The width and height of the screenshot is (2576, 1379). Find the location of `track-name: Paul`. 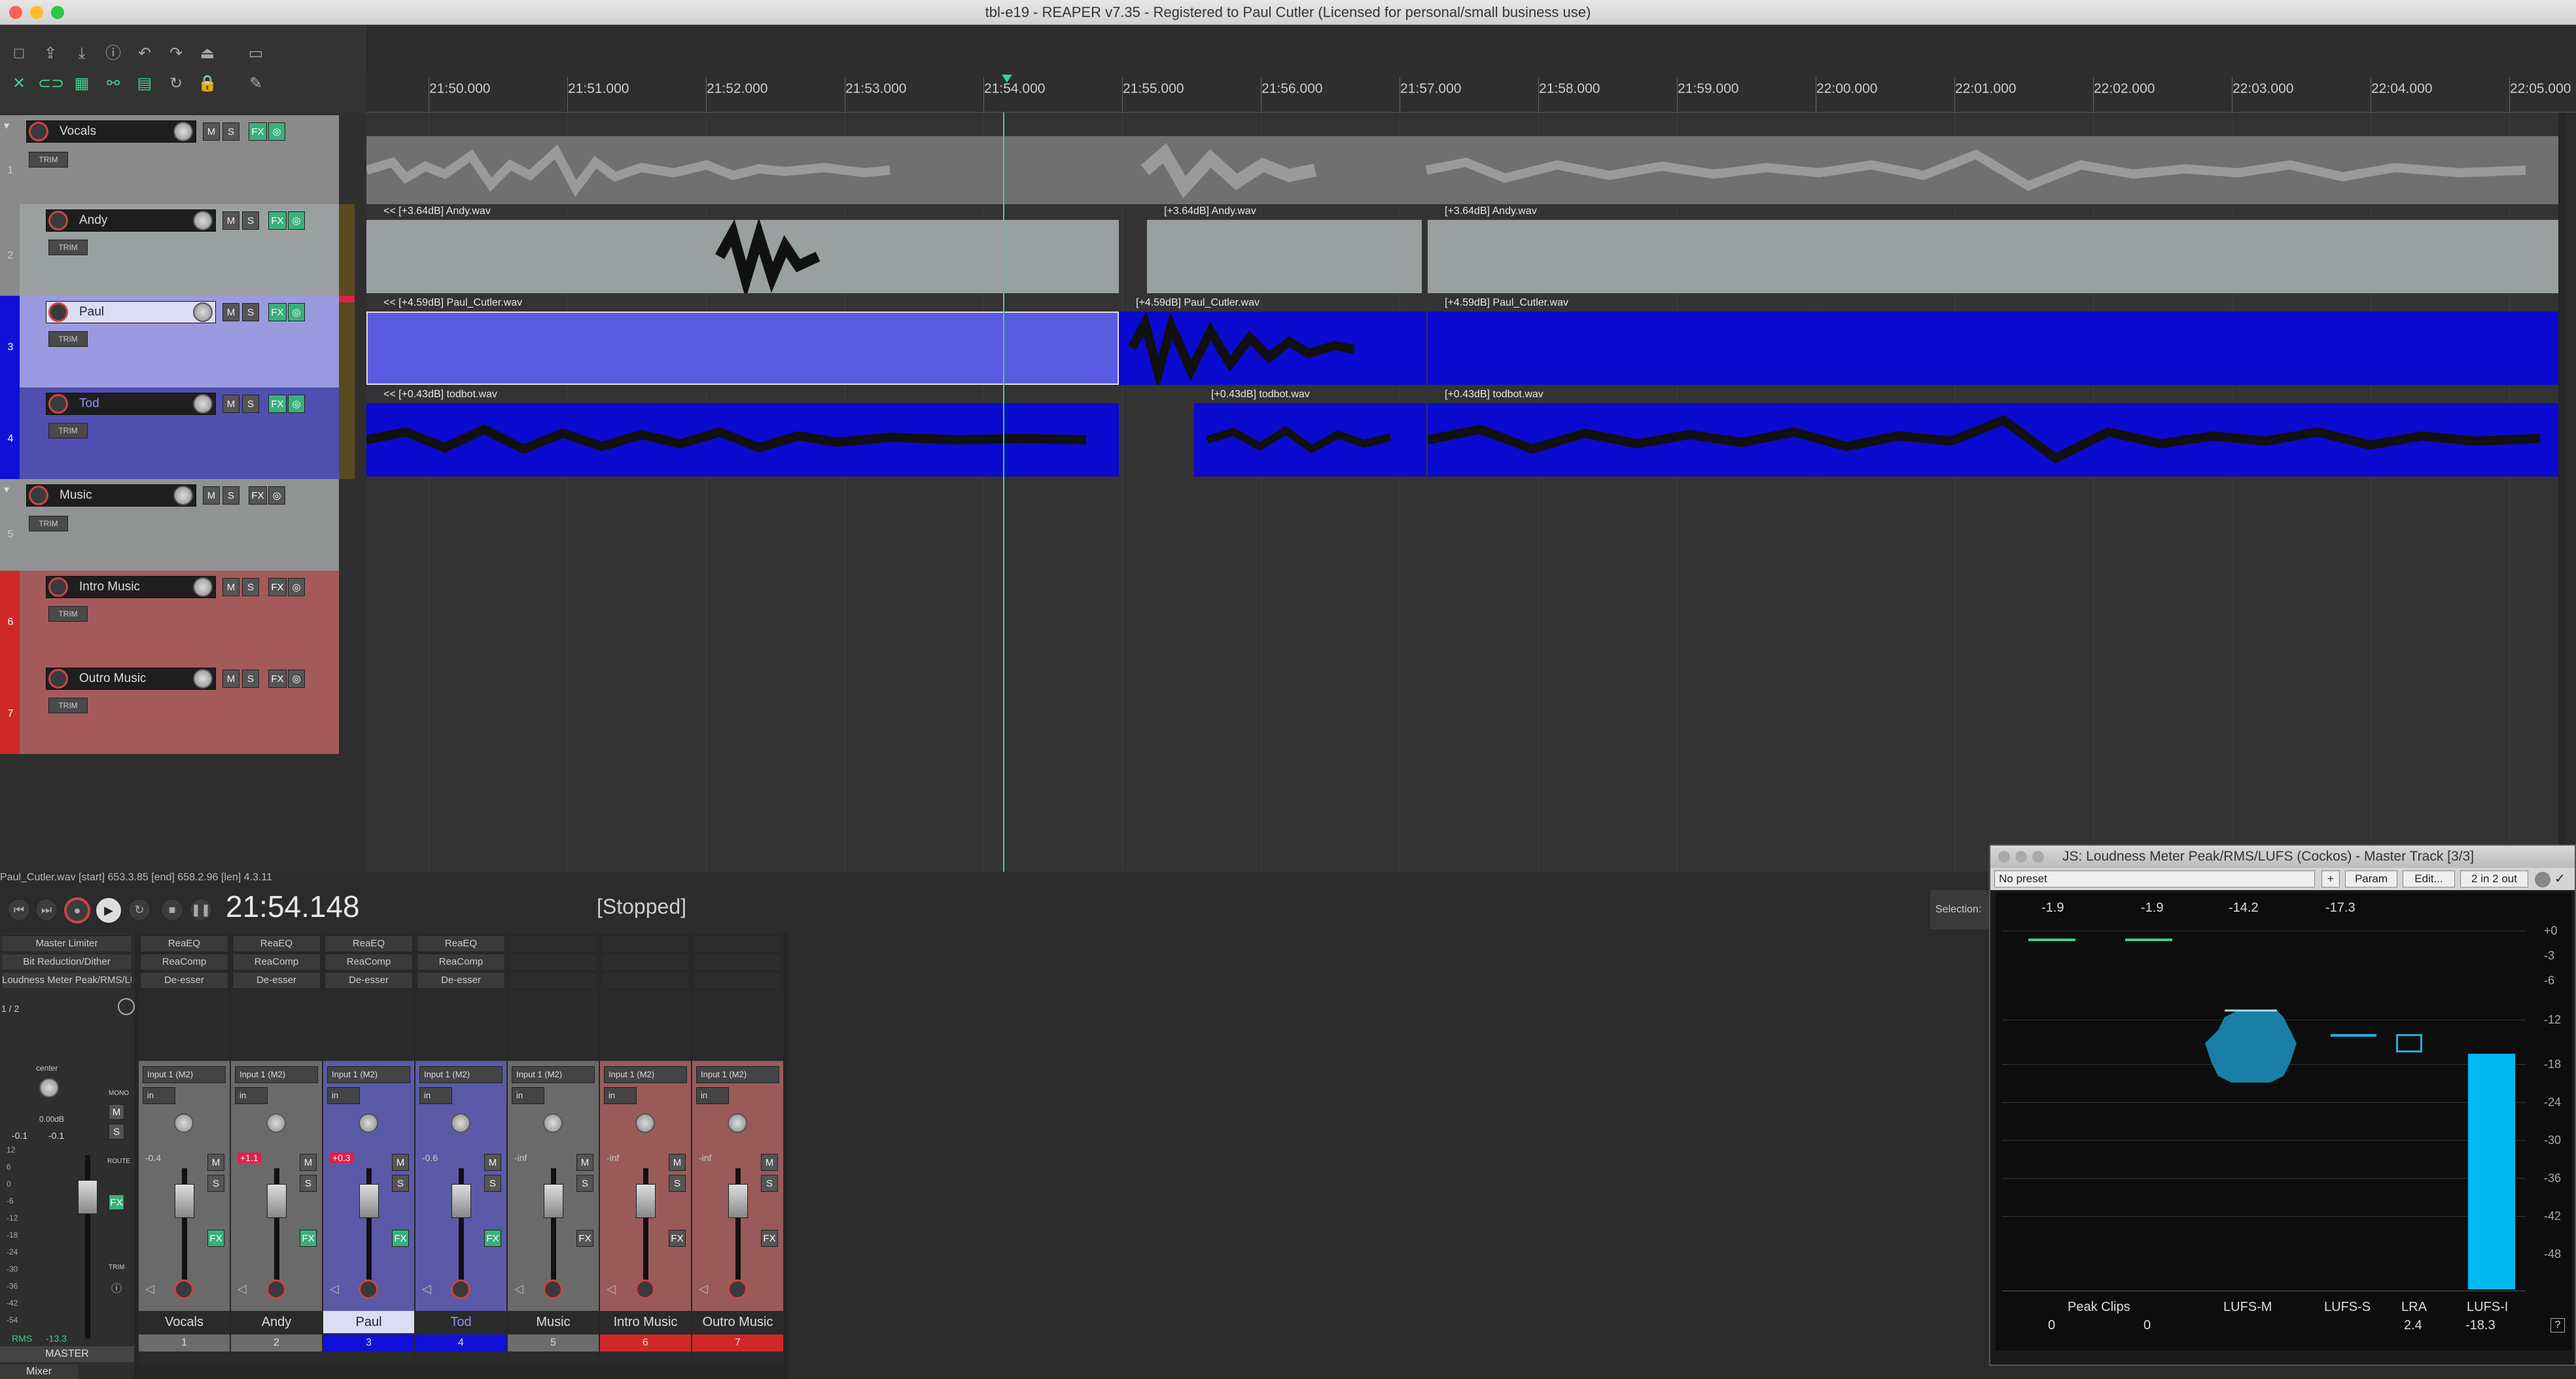

track-name: Paul is located at coordinates (131, 312).